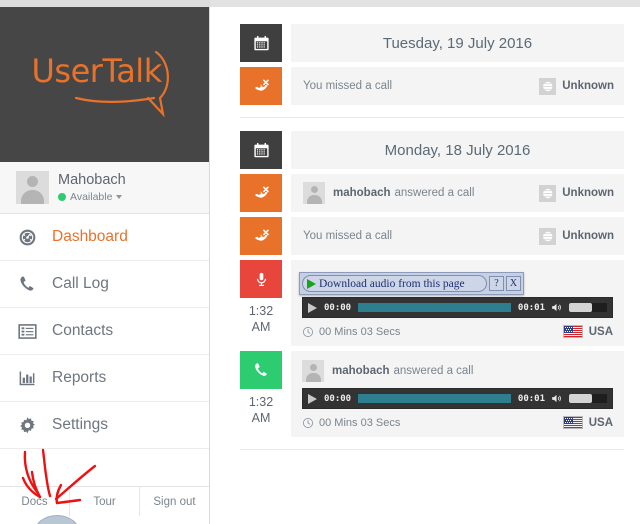 Image resolution: width=640 pixels, height=524 pixels. I want to click on sidebar-item-call-log: Call Log, so click(104, 284).